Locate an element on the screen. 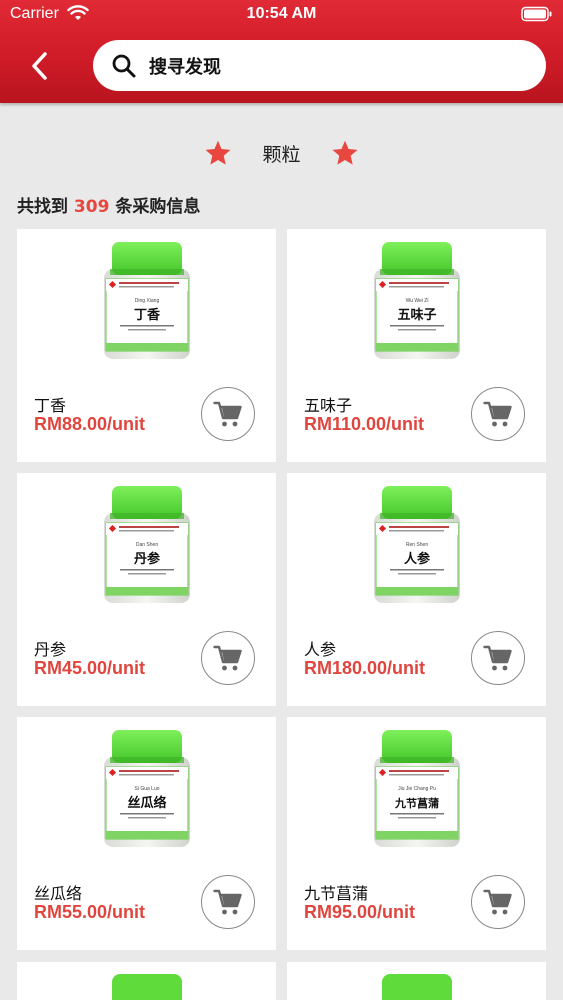 This screenshot has height=1000, width=563. result-count: 共找到 309 条采购信息 is located at coordinates (108, 204).